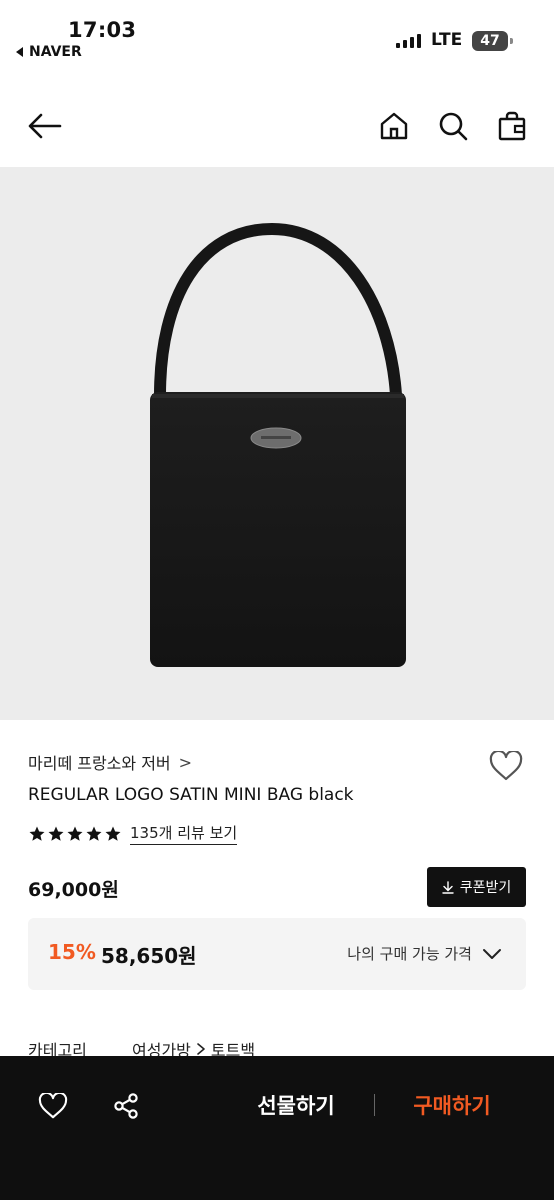 The image size is (554, 1200). What do you see at coordinates (102, 30) in the screenshot?
I see `status-time: 17:03` at bounding box center [102, 30].